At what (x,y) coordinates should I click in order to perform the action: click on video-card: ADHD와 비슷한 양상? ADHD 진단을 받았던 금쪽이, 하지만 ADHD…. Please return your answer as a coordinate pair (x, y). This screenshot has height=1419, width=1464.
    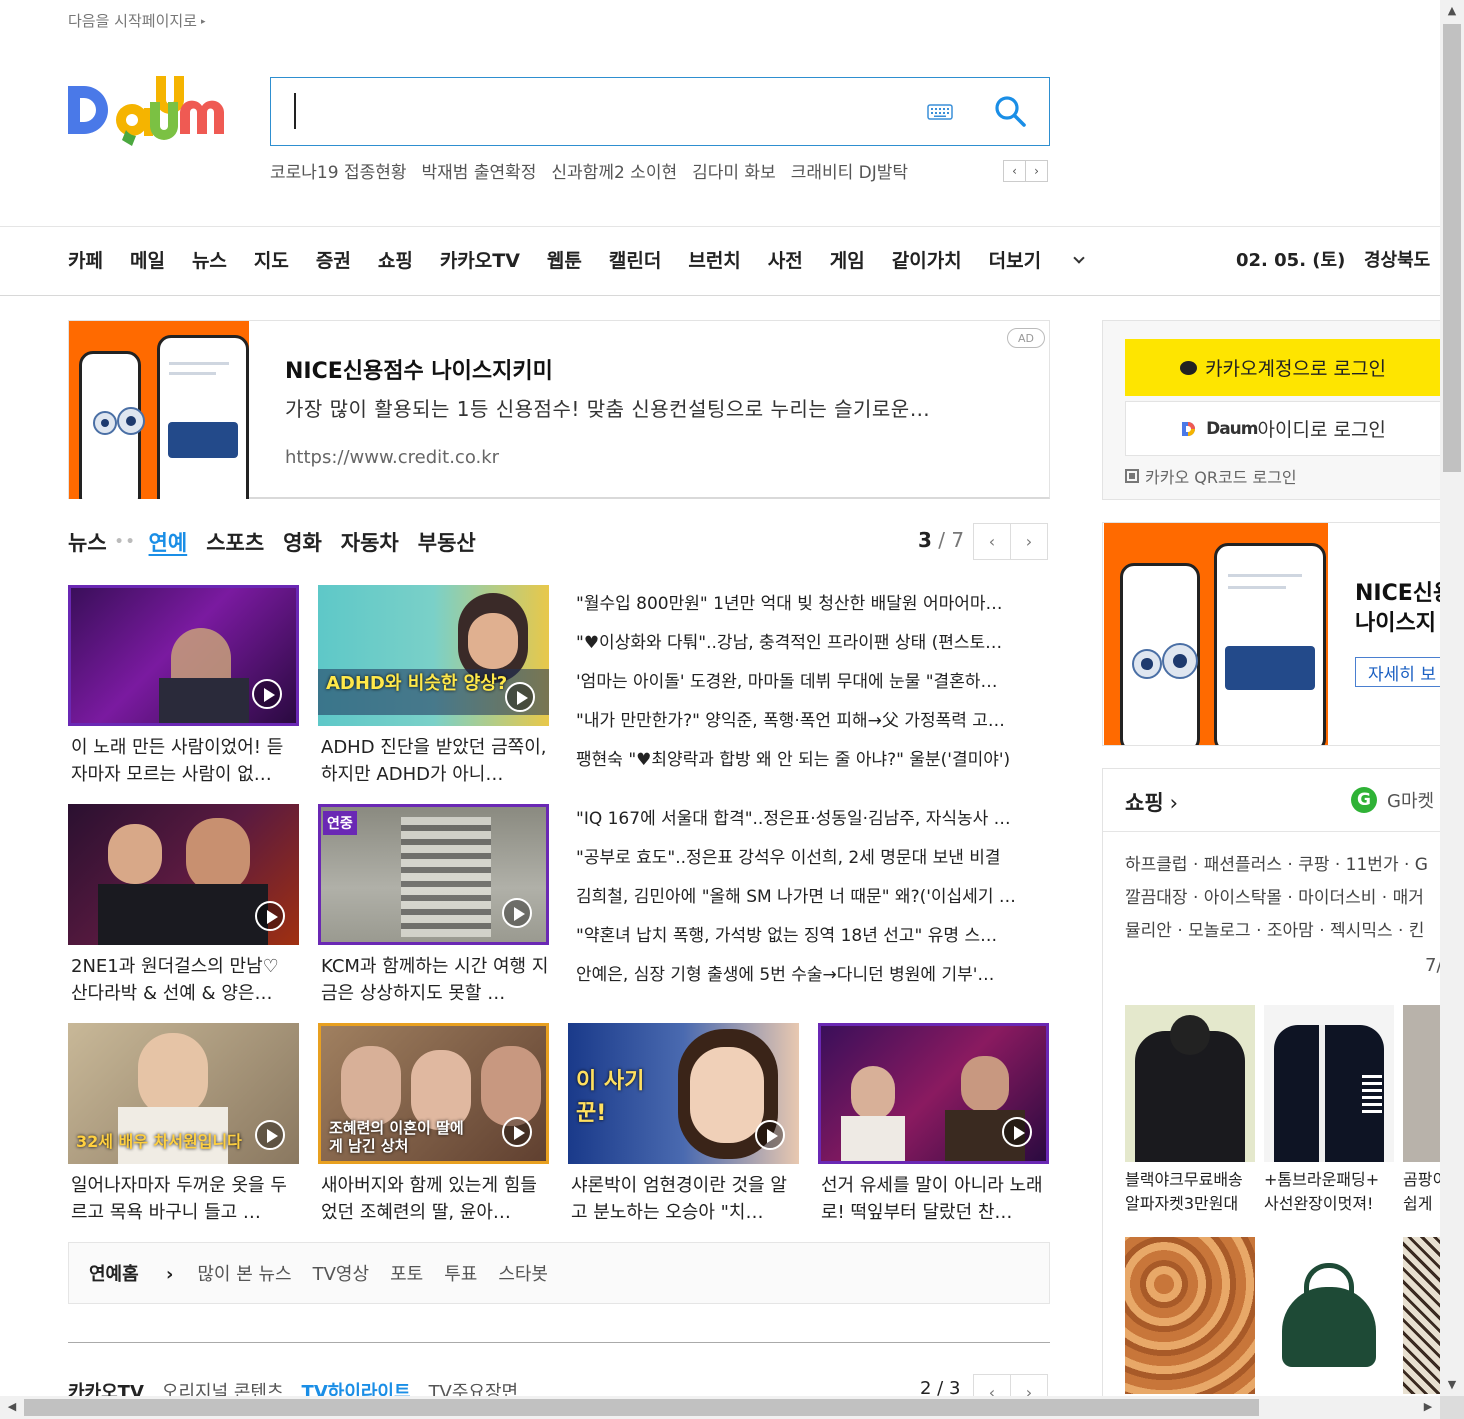
    Looking at the image, I should click on (433, 686).